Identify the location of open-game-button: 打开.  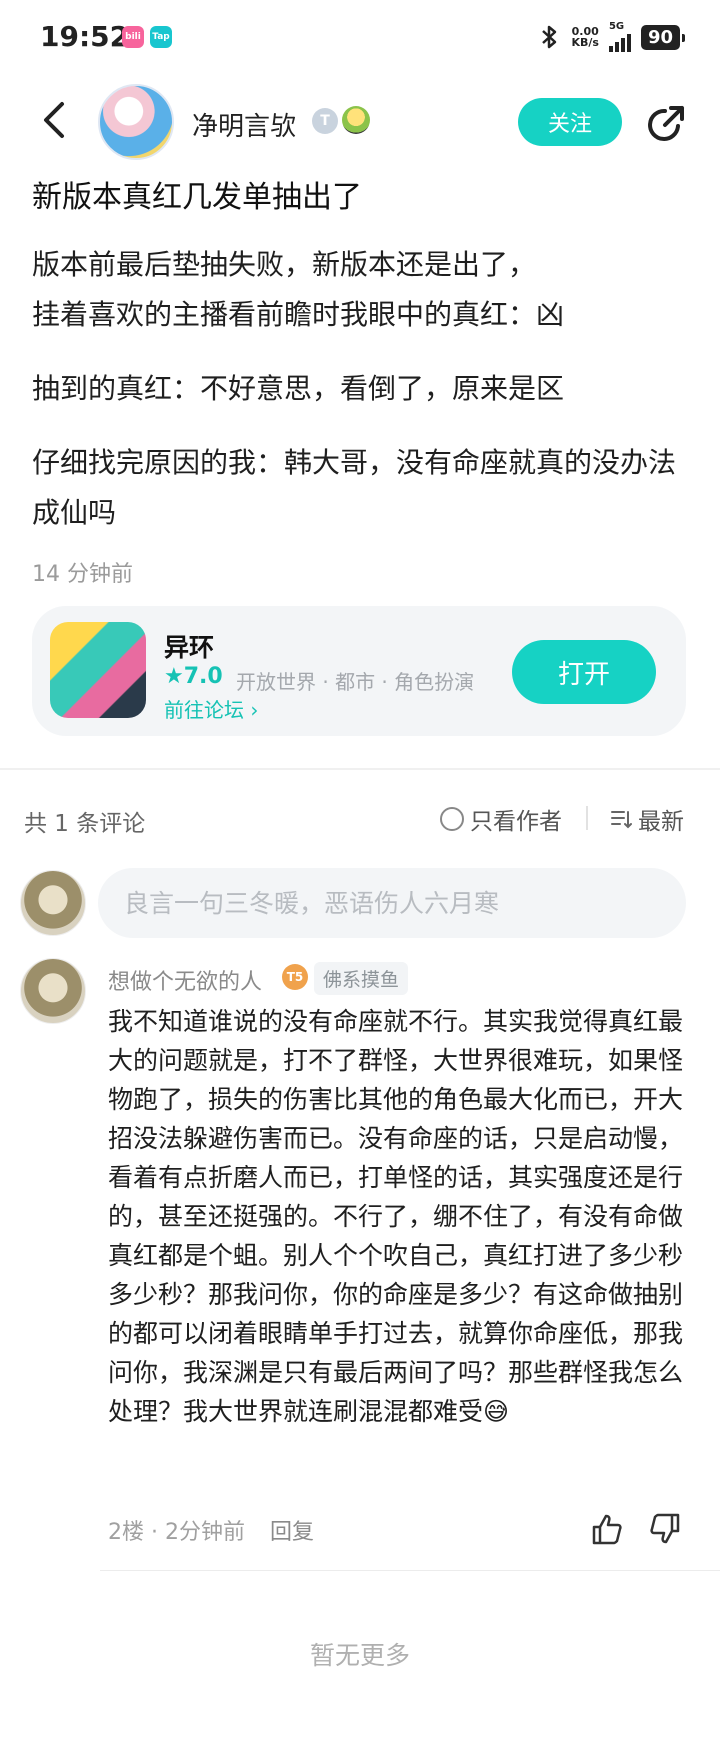
(584, 672).